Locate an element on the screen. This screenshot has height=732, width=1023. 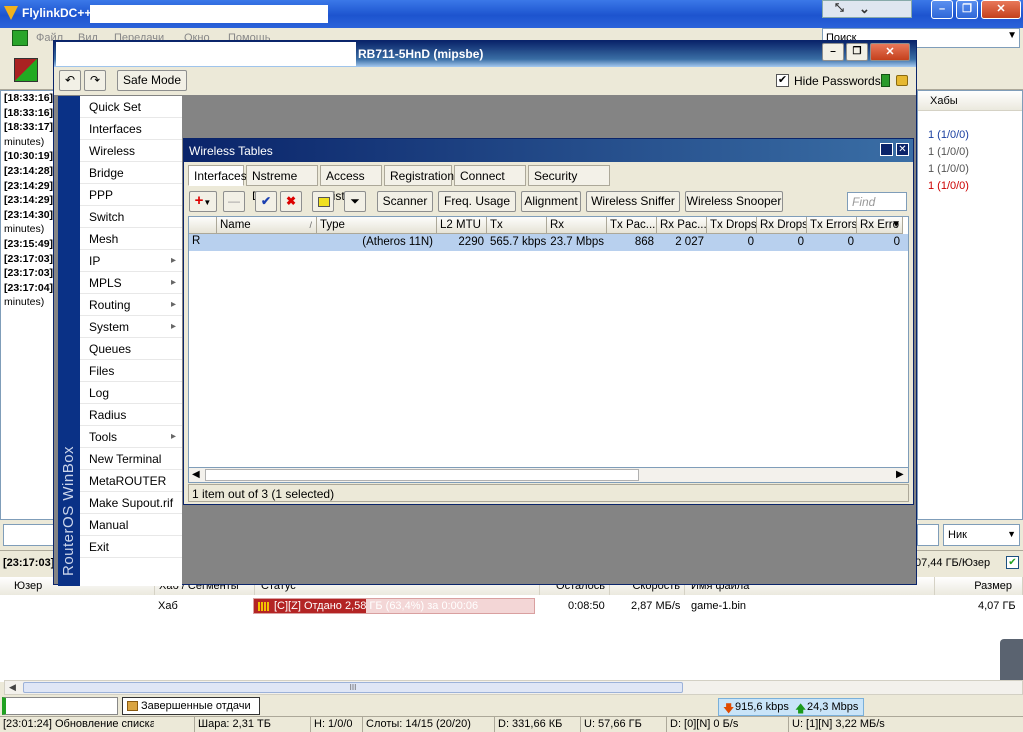
wt-hscroll: ◀ ▶ is located at coordinates (548, 475).